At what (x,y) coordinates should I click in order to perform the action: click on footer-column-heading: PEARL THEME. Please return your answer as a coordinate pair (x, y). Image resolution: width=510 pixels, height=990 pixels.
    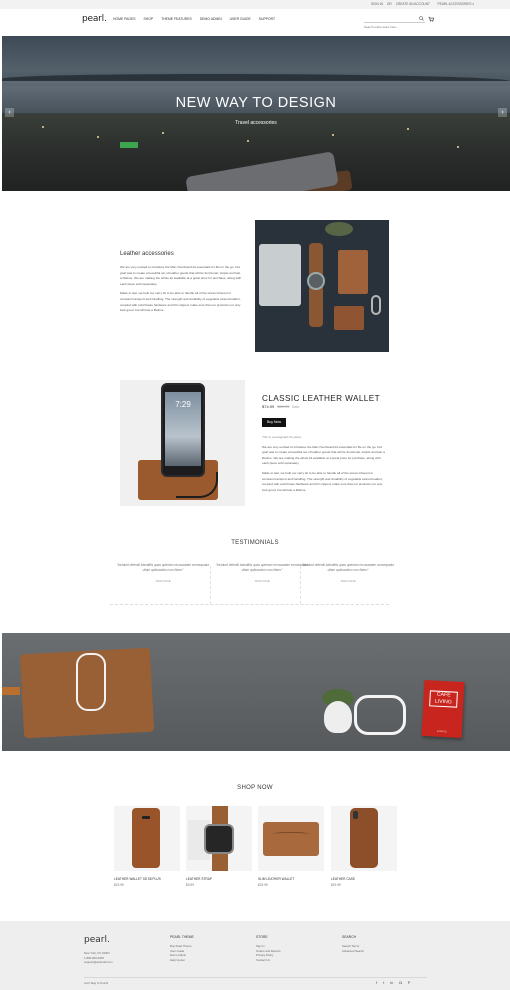
    Looking at the image, I should click on (182, 937).